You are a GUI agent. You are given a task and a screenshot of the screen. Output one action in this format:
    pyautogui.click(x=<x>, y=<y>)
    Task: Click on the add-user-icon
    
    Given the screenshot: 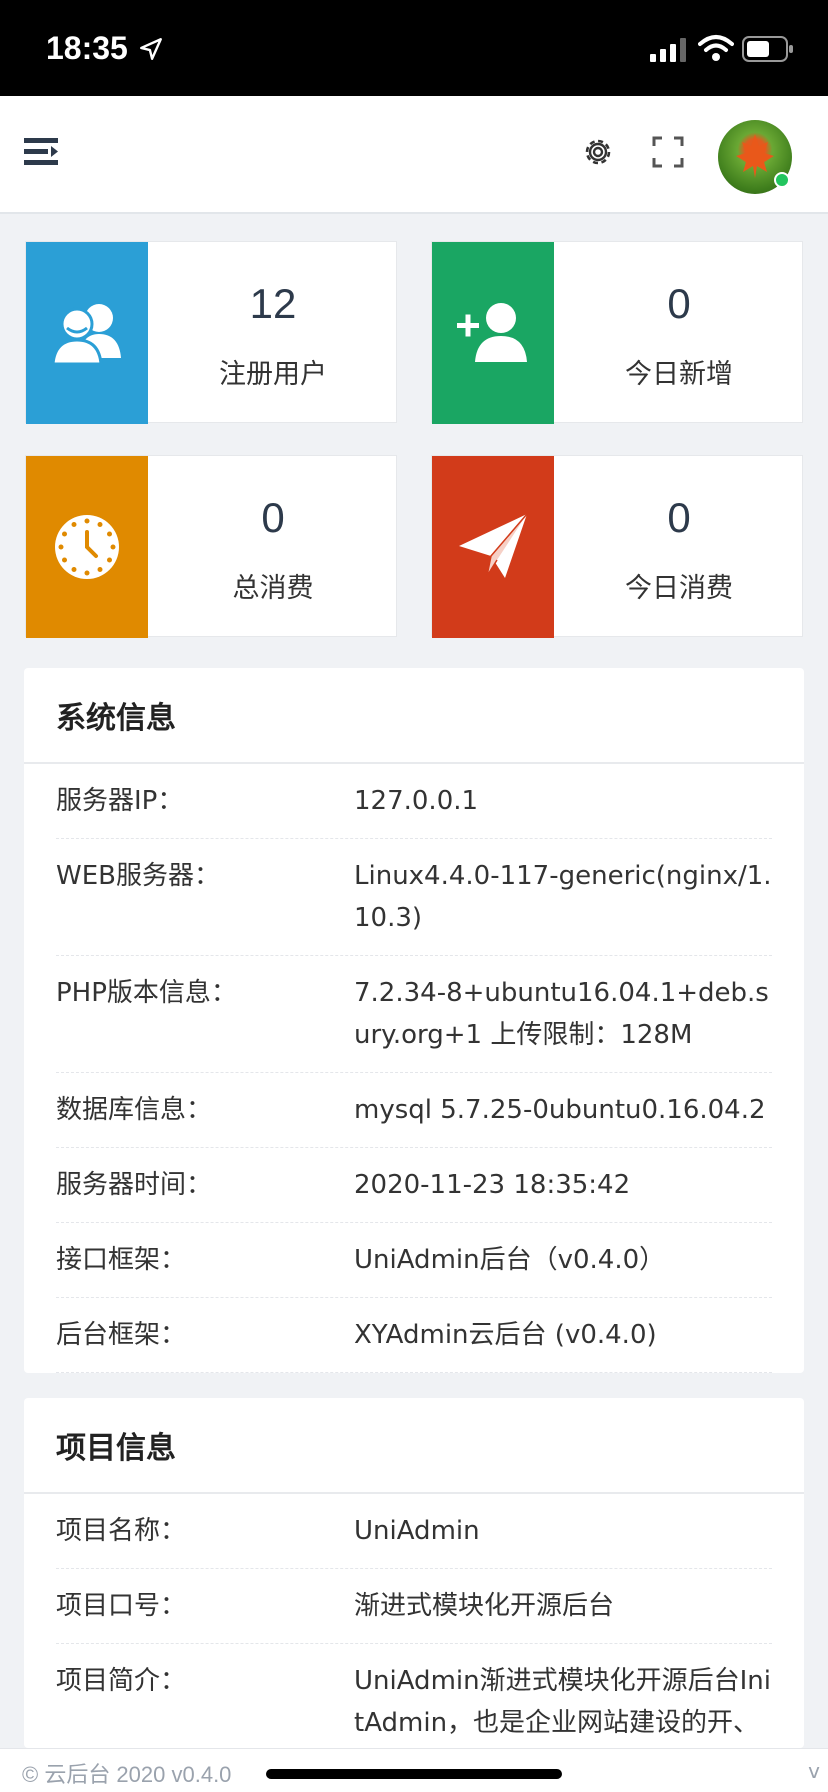 What is the action you would take?
    pyautogui.click(x=492, y=332)
    